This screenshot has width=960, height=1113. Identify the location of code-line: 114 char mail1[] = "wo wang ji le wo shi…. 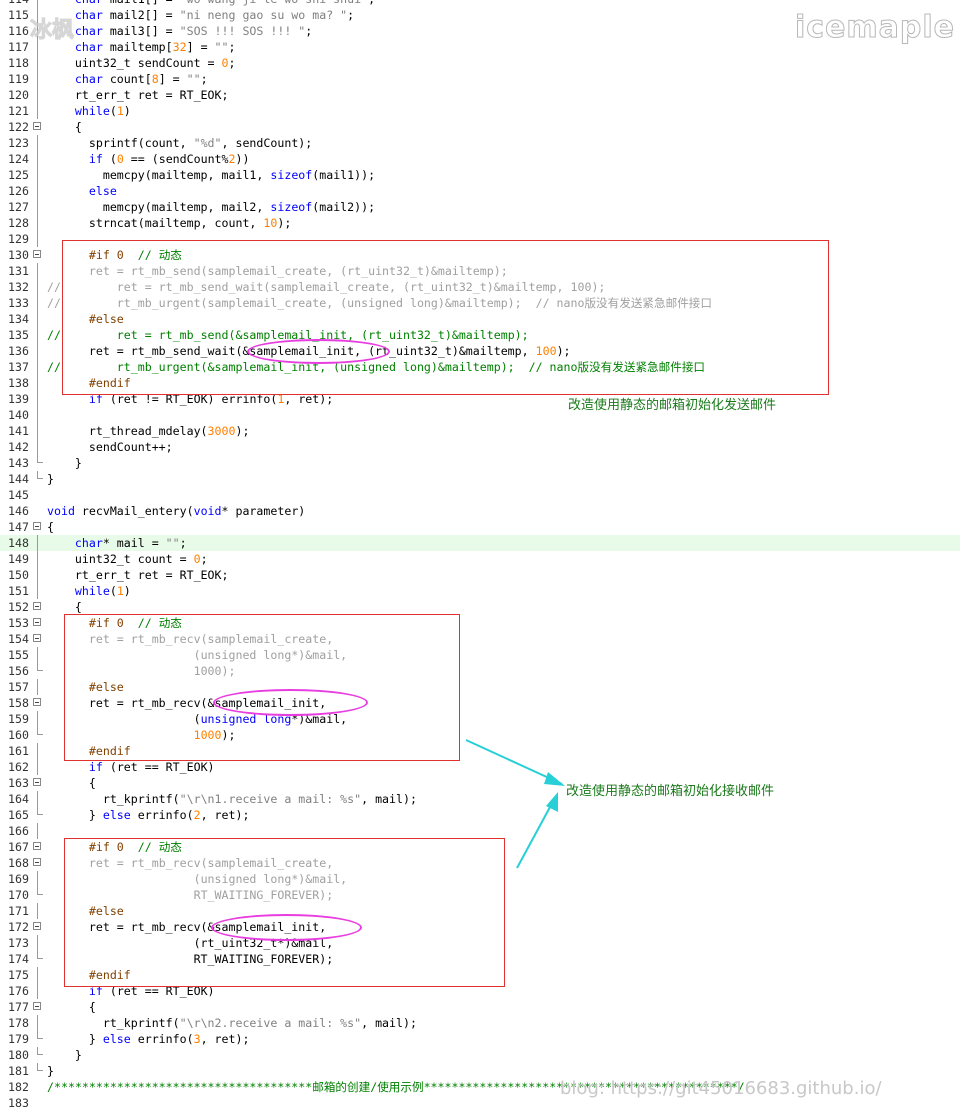
(480, 3).